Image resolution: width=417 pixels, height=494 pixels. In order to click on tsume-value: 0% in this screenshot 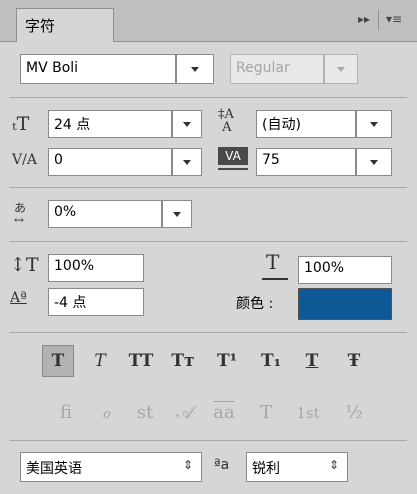, I will do `click(65, 212)`.